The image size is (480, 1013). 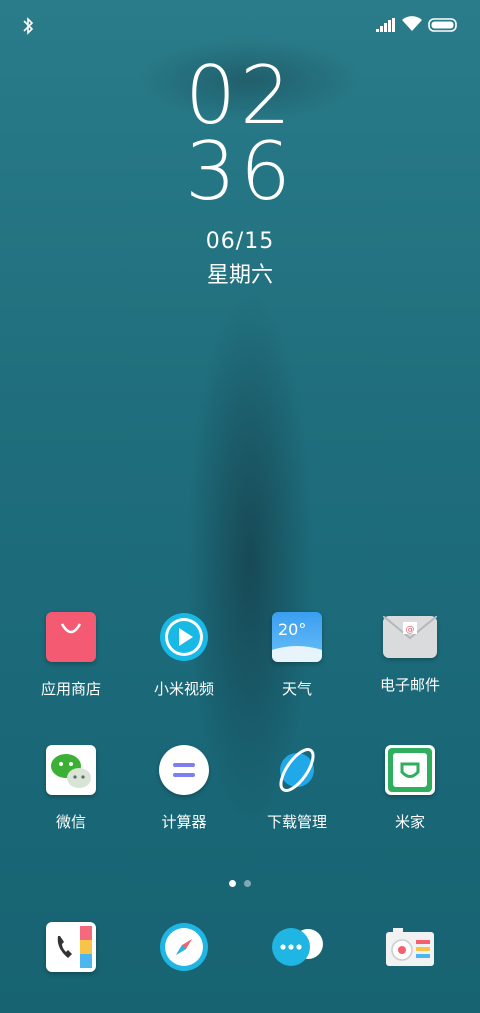 I want to click on app-label: 天气, so click(x=296, y=689).